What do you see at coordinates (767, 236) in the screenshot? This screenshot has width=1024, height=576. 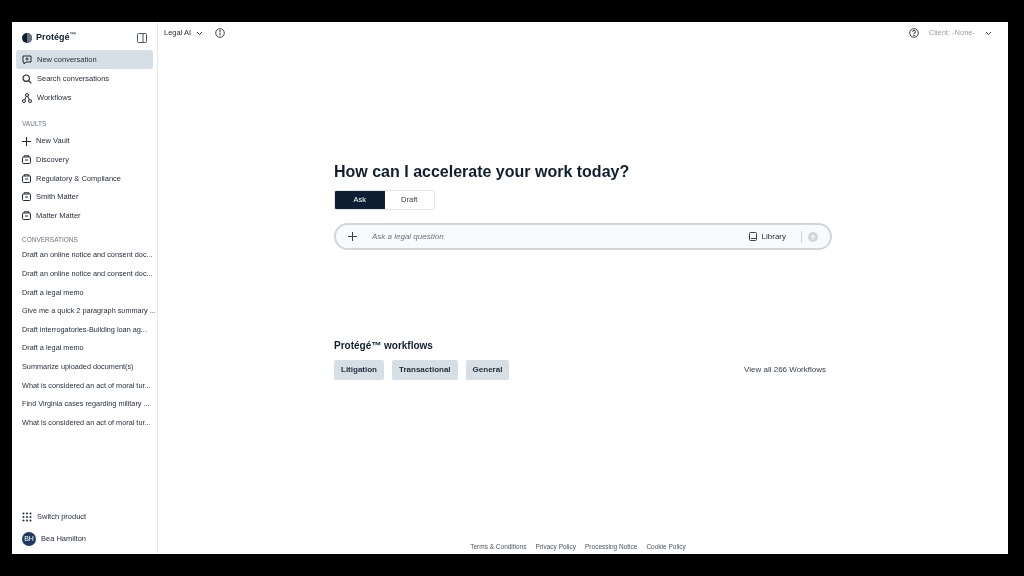 I see `library-button: Library` at bounding box center [767, 236].